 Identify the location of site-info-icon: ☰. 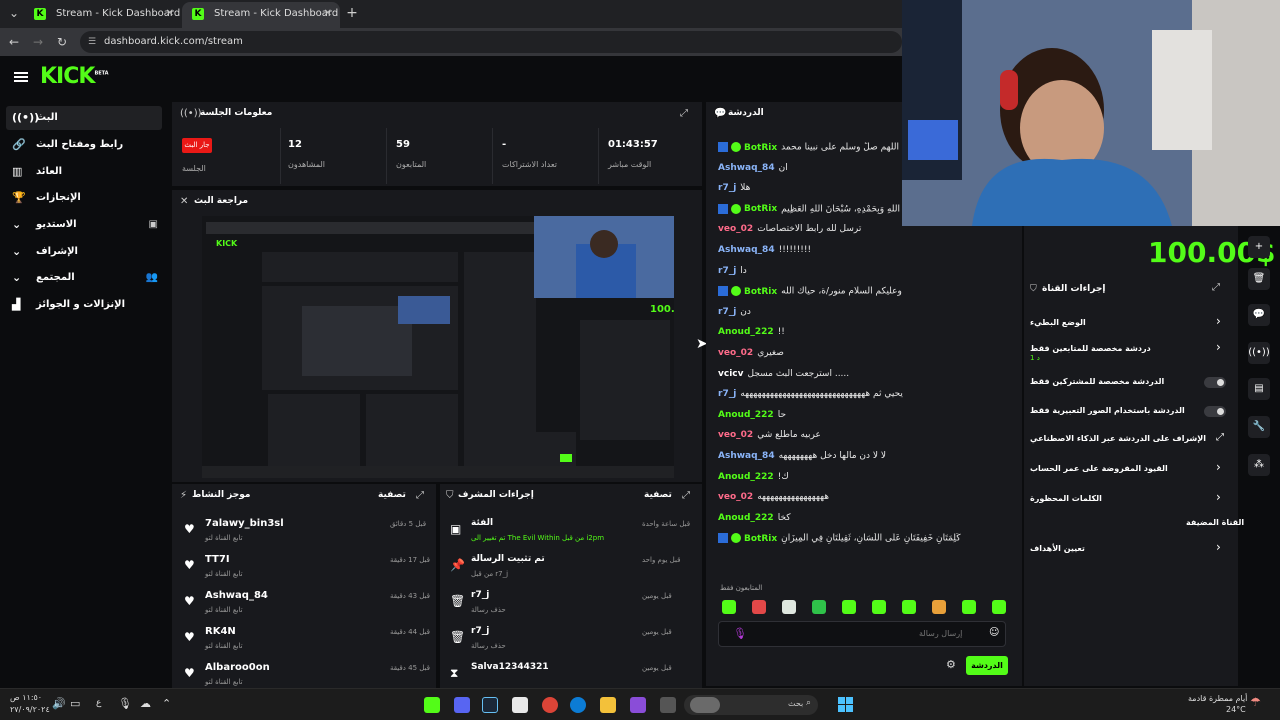
(92, 42).